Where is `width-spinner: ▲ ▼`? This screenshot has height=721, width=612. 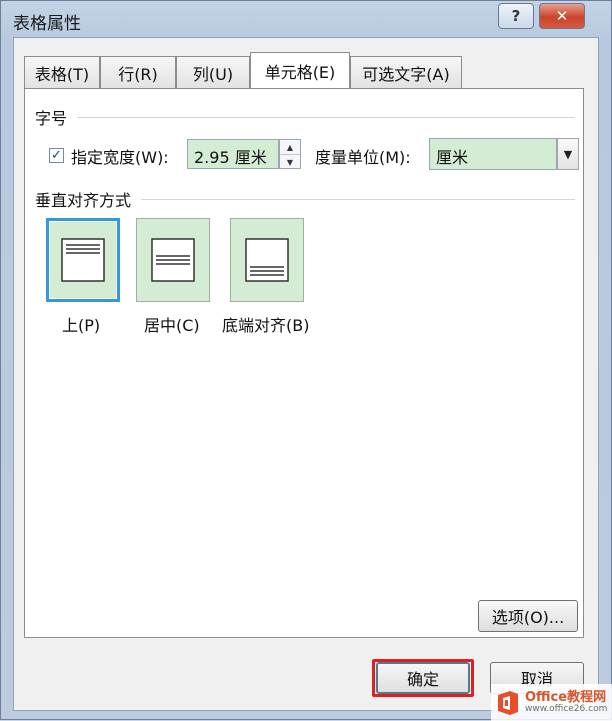
width-spinner: ▲ ▼ is located at coordinates (290, 154).